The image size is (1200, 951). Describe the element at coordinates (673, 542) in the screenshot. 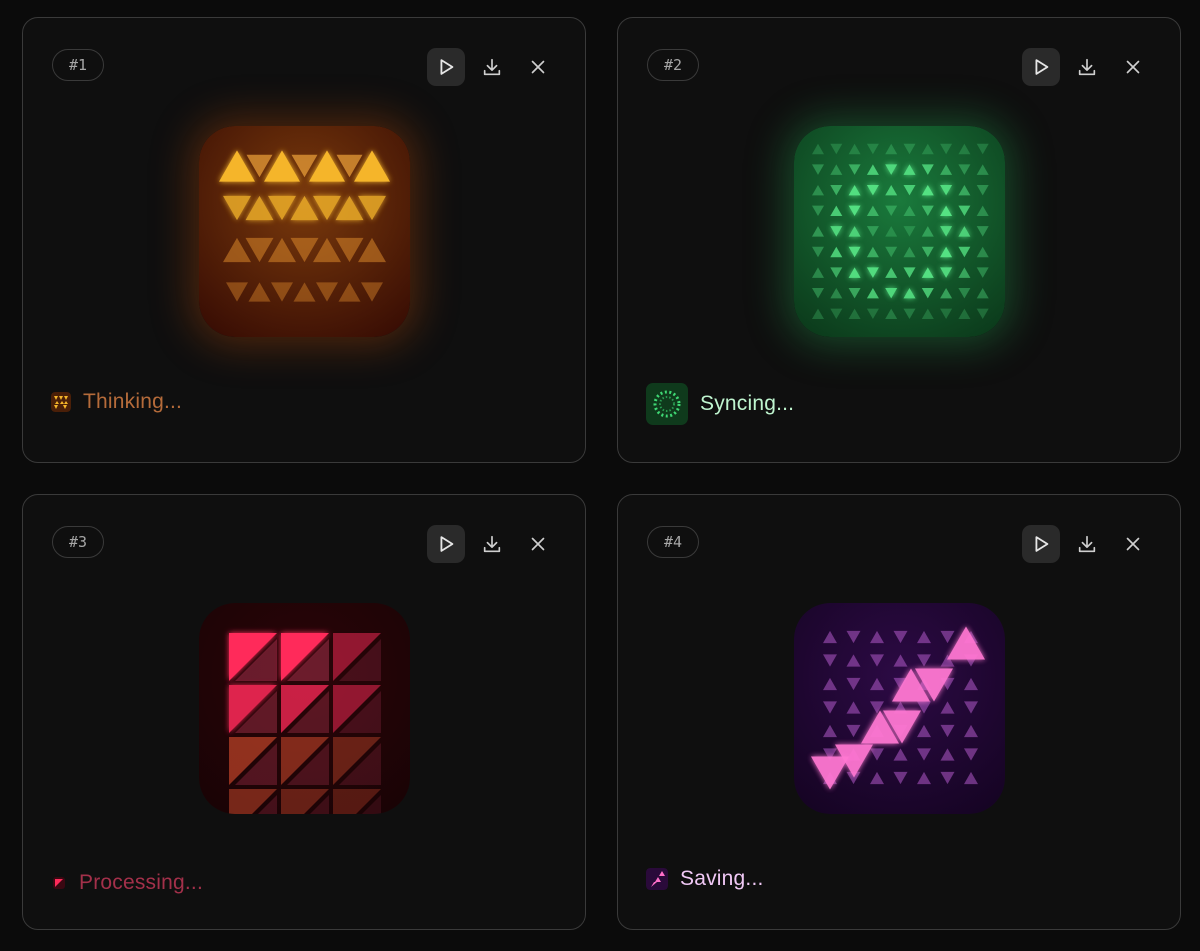

I see `card-number-badge: #4` at that location.